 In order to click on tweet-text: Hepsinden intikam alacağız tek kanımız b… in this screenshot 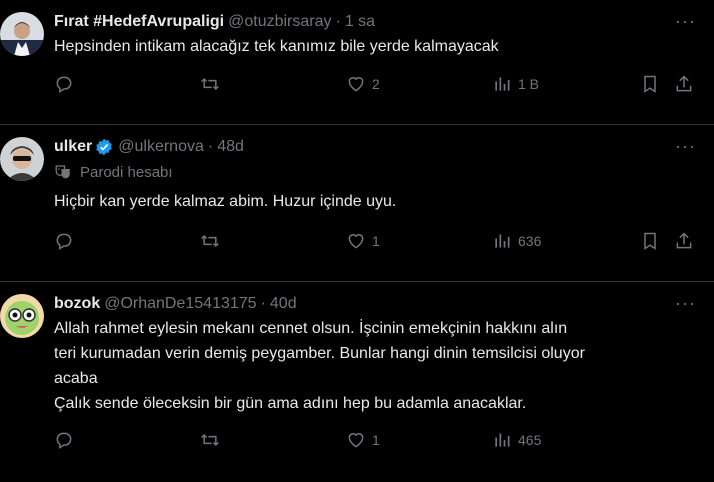, I will do `click(376, 46)`.